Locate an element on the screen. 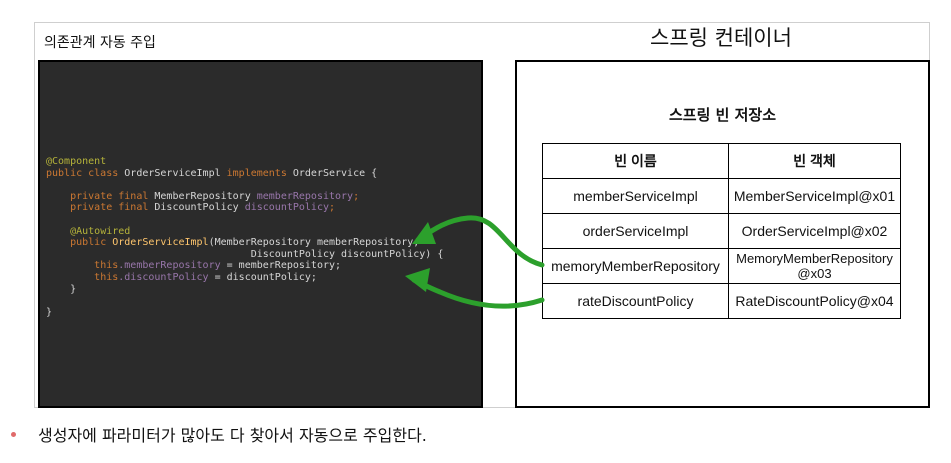  injection-arrows is located at coordinates (475, 262).